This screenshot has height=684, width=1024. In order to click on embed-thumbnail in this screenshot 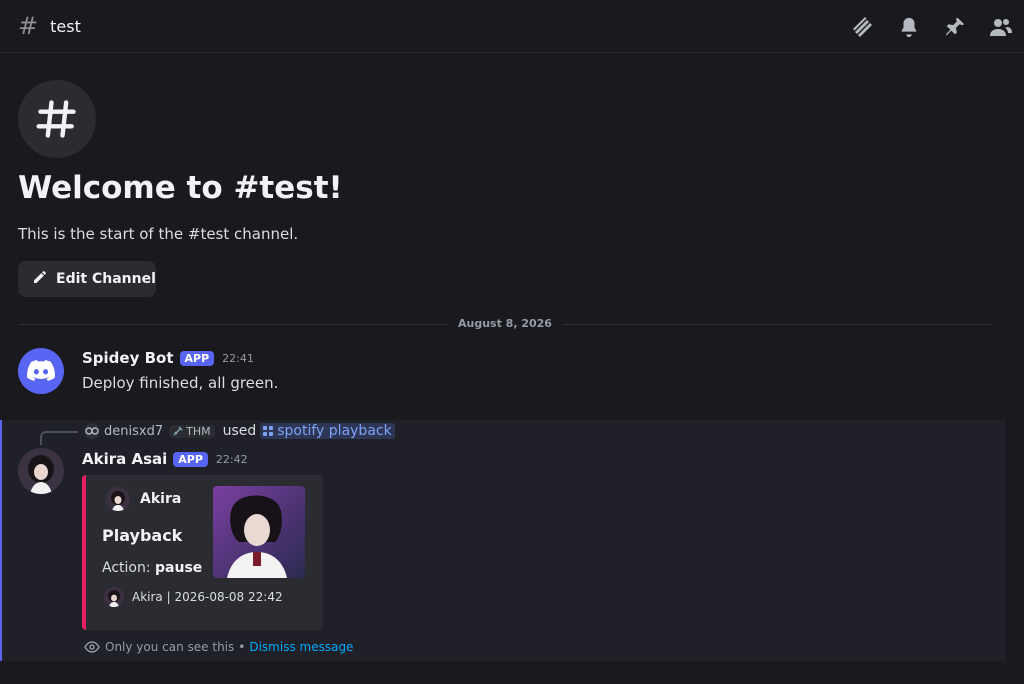, I will do `click(259, 532)`.